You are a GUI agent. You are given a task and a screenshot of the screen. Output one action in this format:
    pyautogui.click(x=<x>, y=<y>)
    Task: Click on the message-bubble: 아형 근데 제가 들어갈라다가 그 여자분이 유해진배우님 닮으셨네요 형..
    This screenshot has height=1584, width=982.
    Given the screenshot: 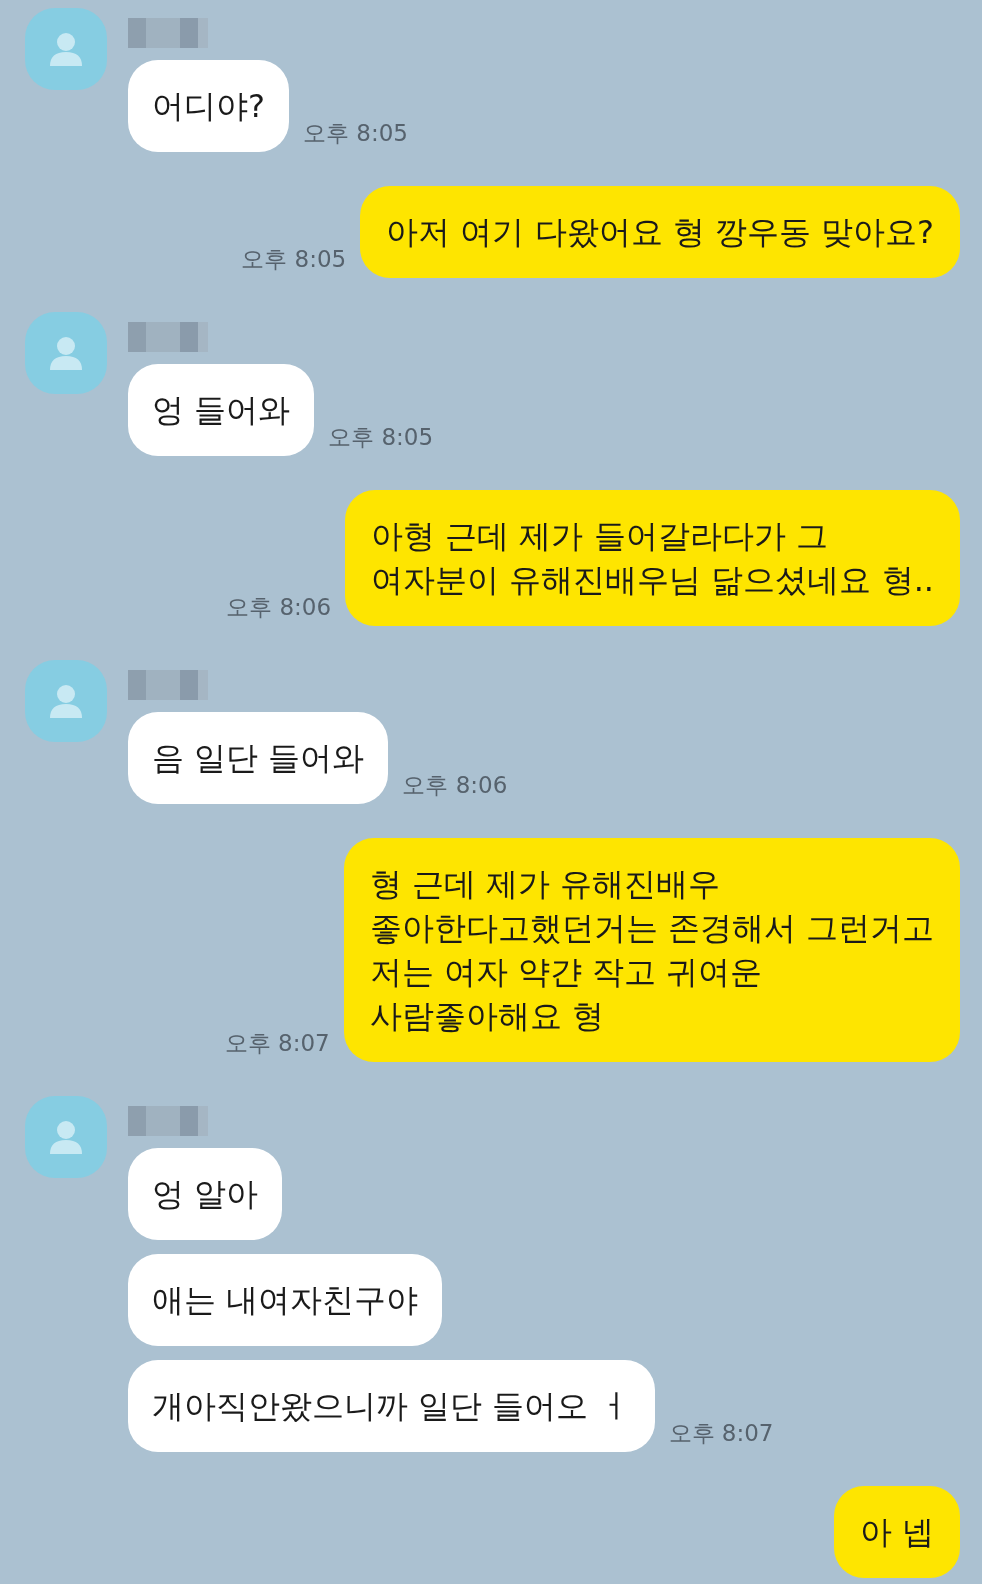 What is the action you would take?
    pyautogui.click(x=652, y=558)
    